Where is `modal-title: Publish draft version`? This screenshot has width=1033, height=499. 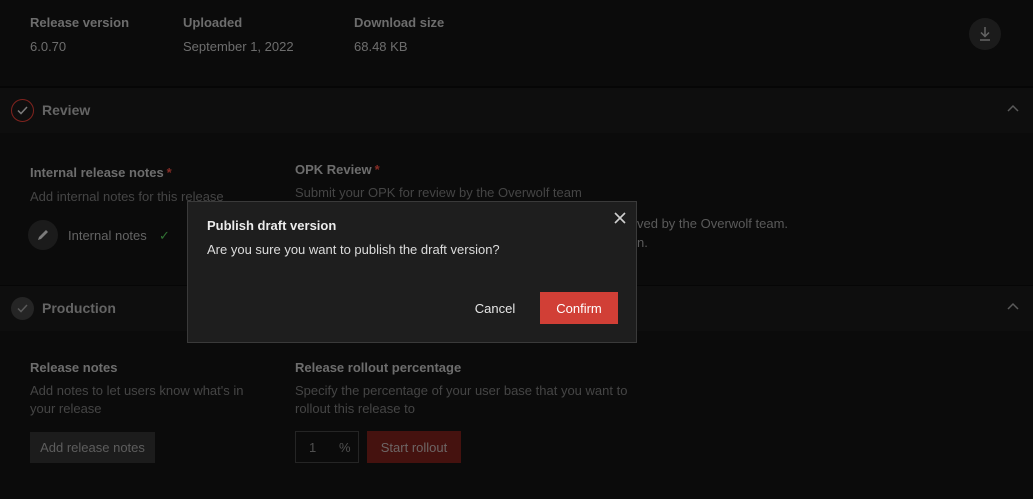
modal-title: Publish draft version is located at coordinates (272, 225).